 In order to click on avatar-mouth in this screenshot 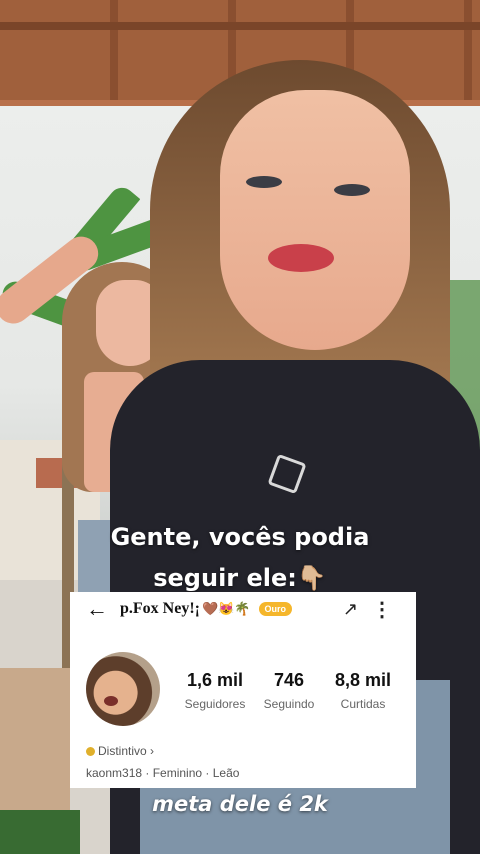, I will do `click(111, 701)`.